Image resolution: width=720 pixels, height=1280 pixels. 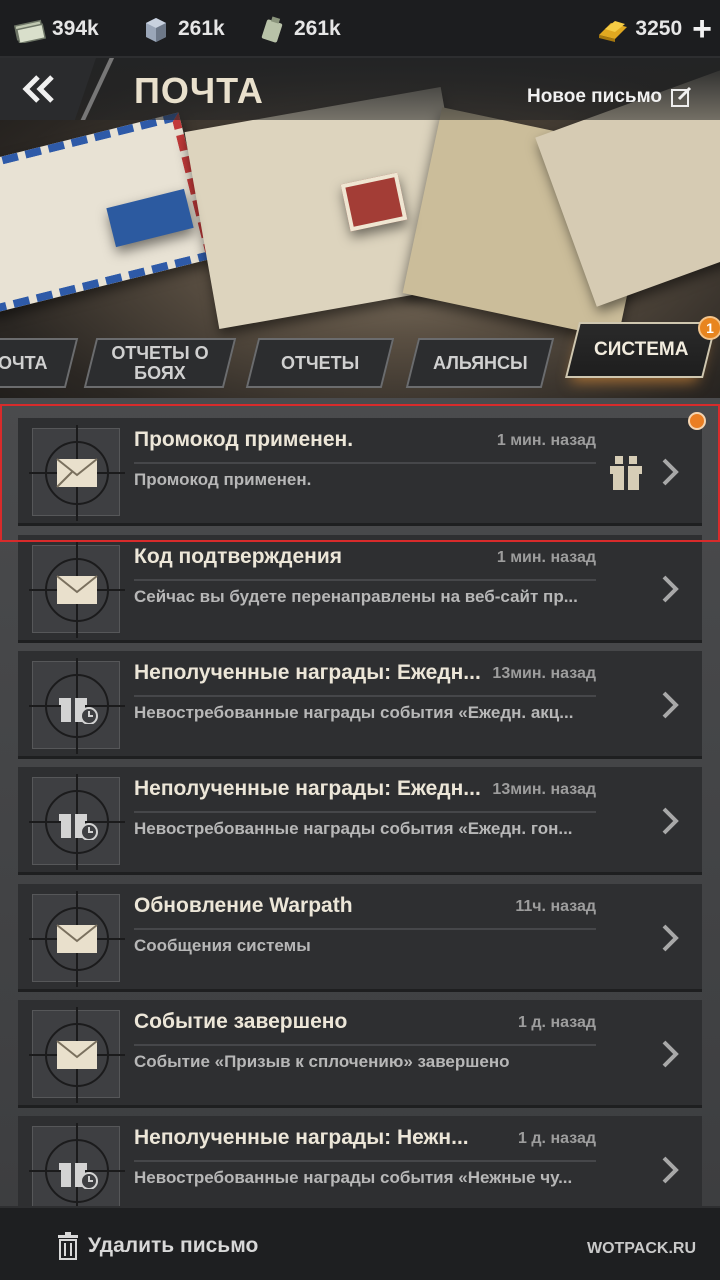 I want to click on steel-resource: 261k, so click(x=182, y=29).